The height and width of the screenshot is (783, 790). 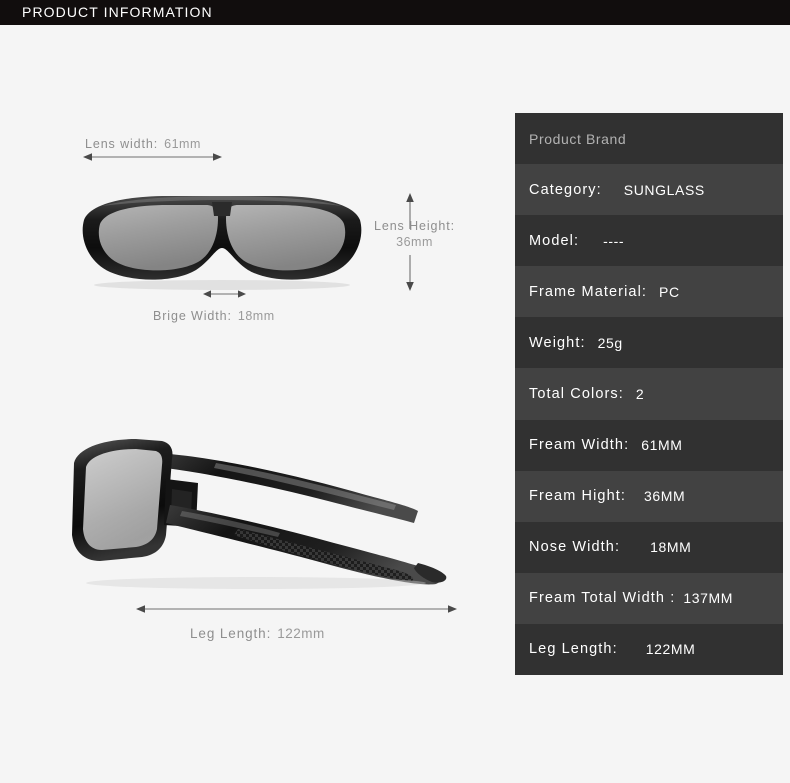 I want to click on spec-label-fream-hight: Fream Hight:, so click(x=577, y=496).